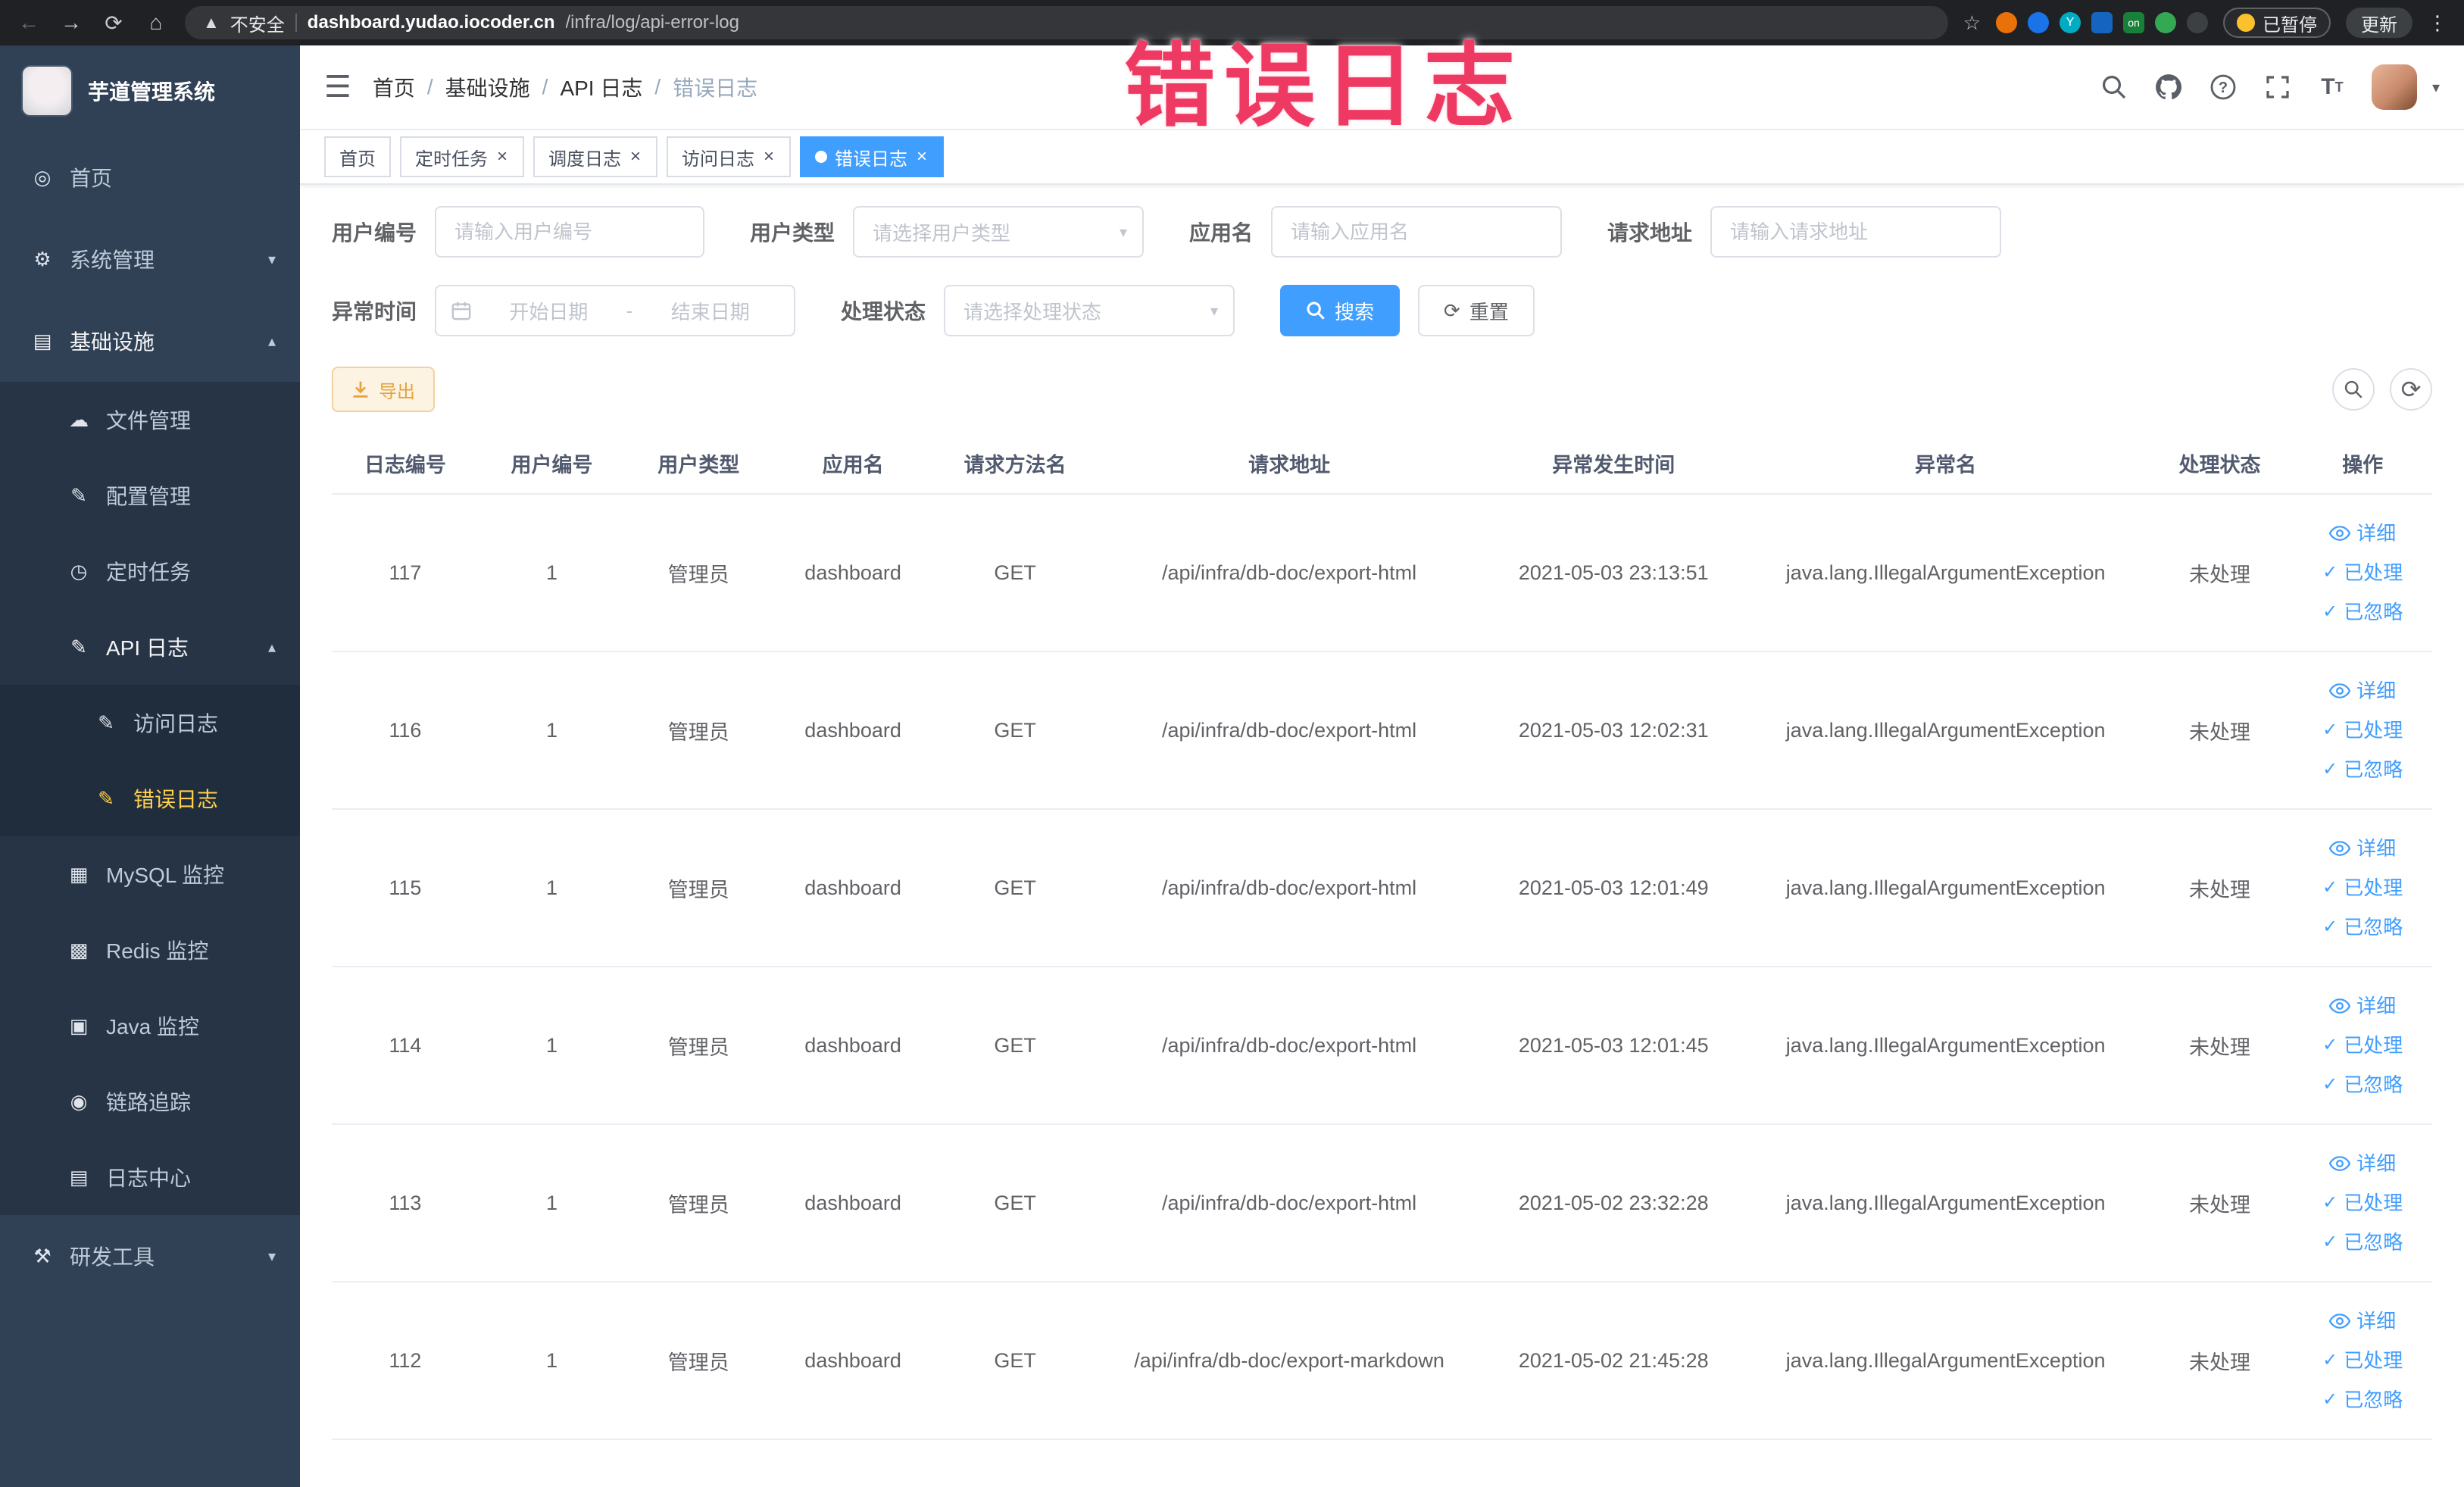 This screenshot has height=1487, width=2464. What do you see at coordinates (2376, 1163) in the screenshot?
I see `action-label: 详细` at bounding box center [2376, 1163].